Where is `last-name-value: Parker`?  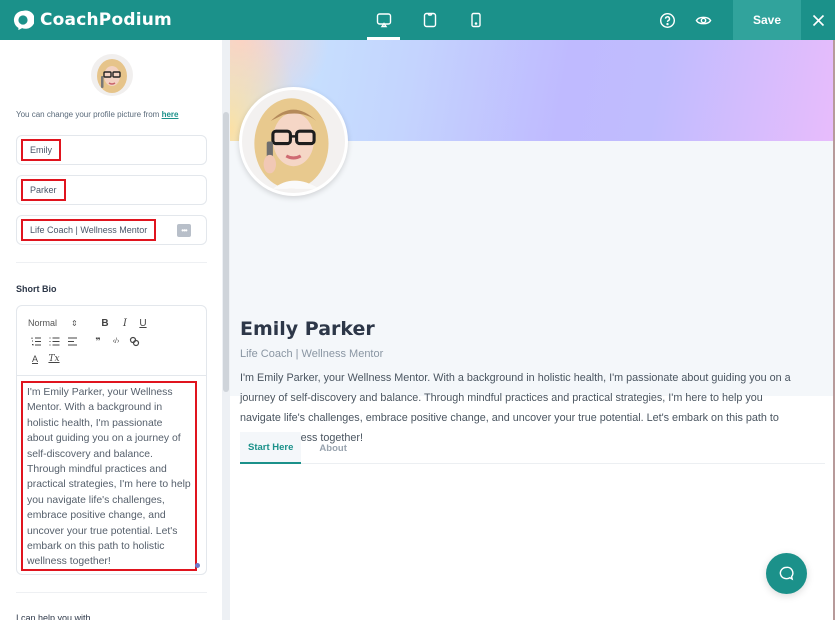 last-name-value: Parker is located at coordinates (43, 190).